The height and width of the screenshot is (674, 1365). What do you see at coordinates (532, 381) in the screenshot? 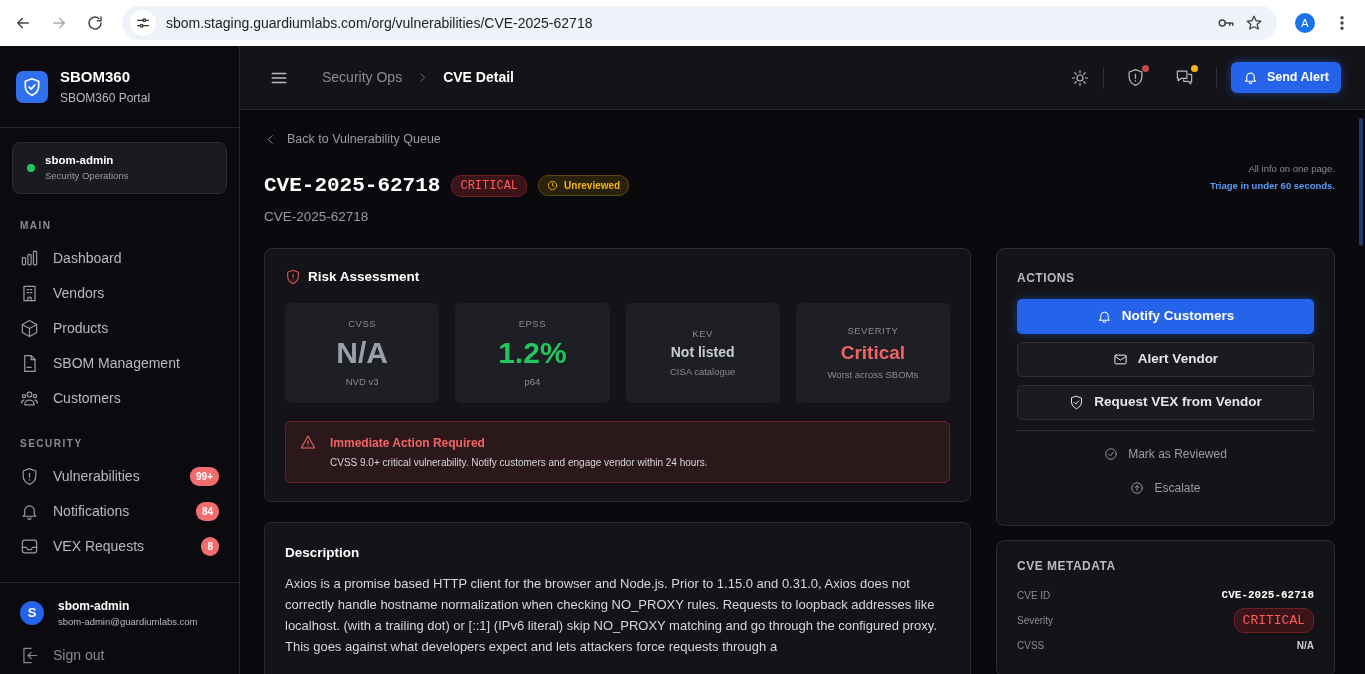
I see `metric-caption: p64` at bounding box center [532, 381].